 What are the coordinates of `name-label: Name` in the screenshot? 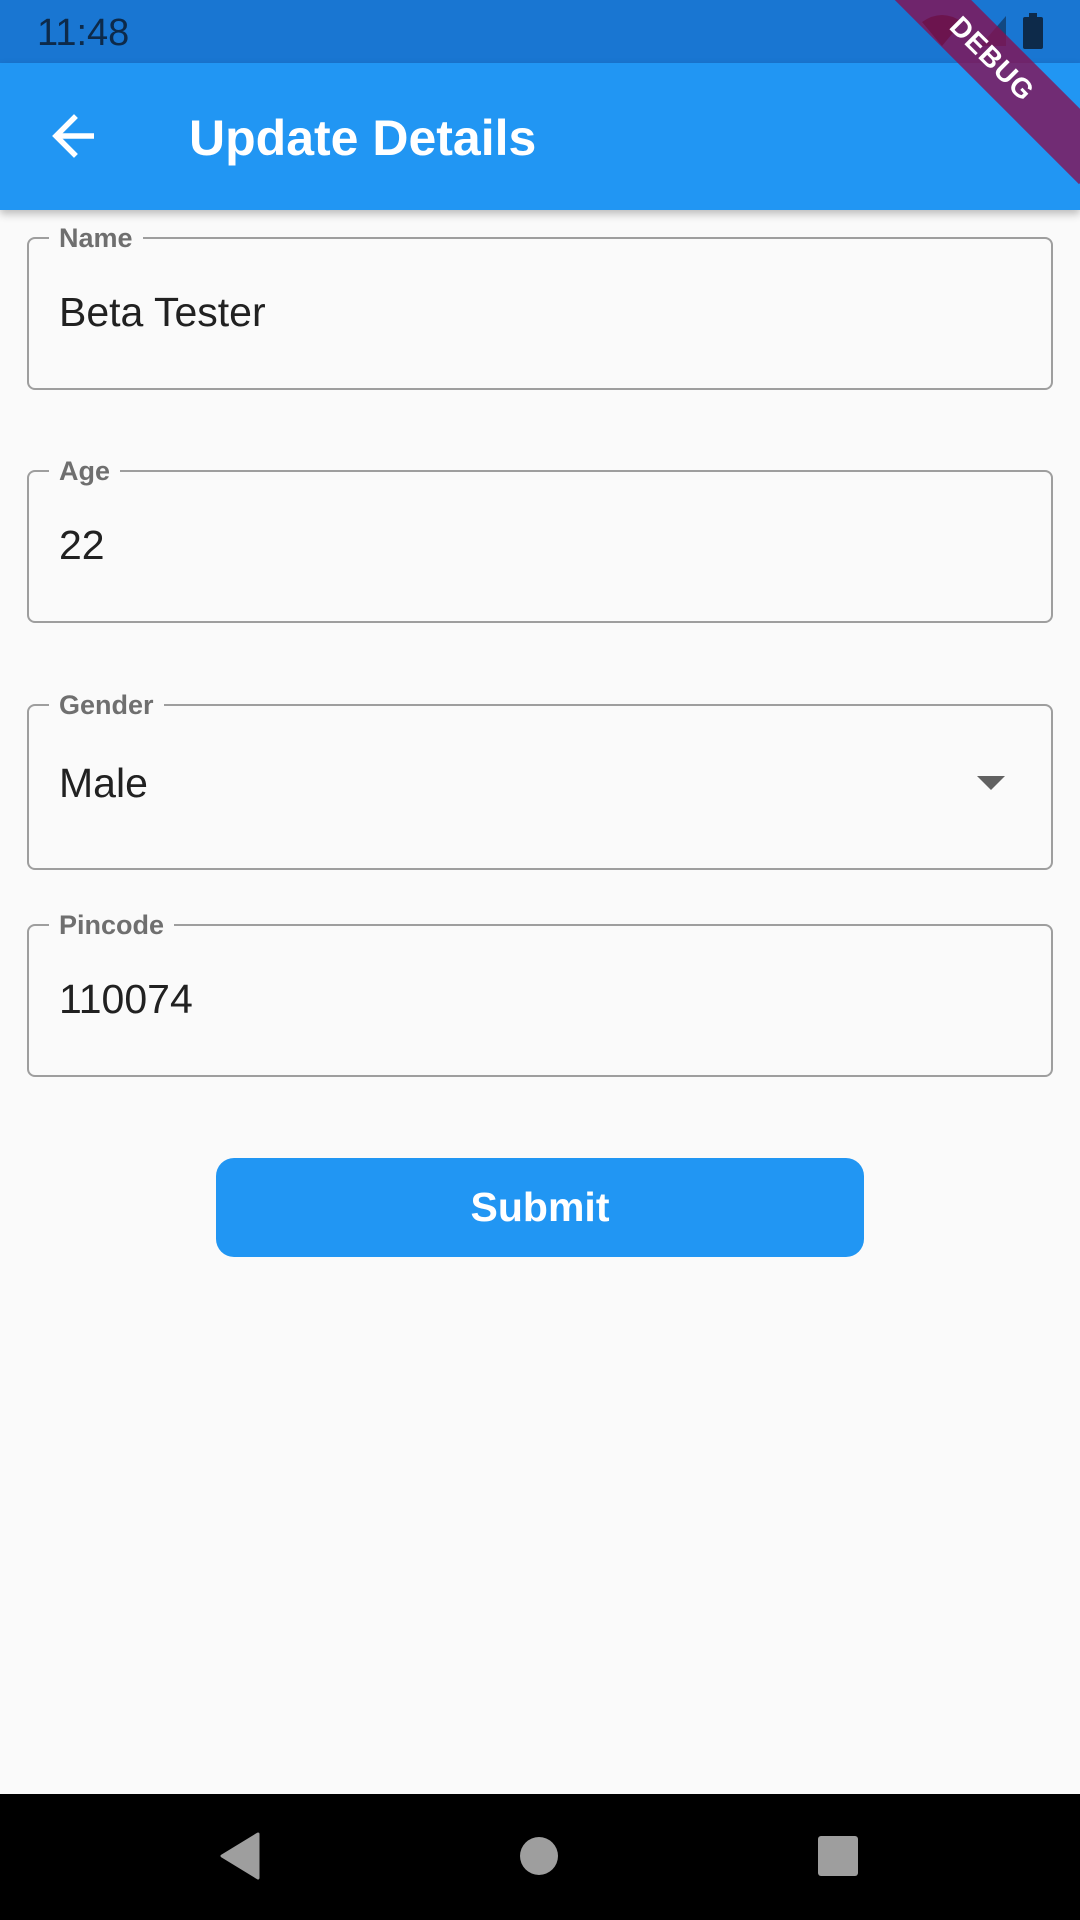 It's located at (96, 238).